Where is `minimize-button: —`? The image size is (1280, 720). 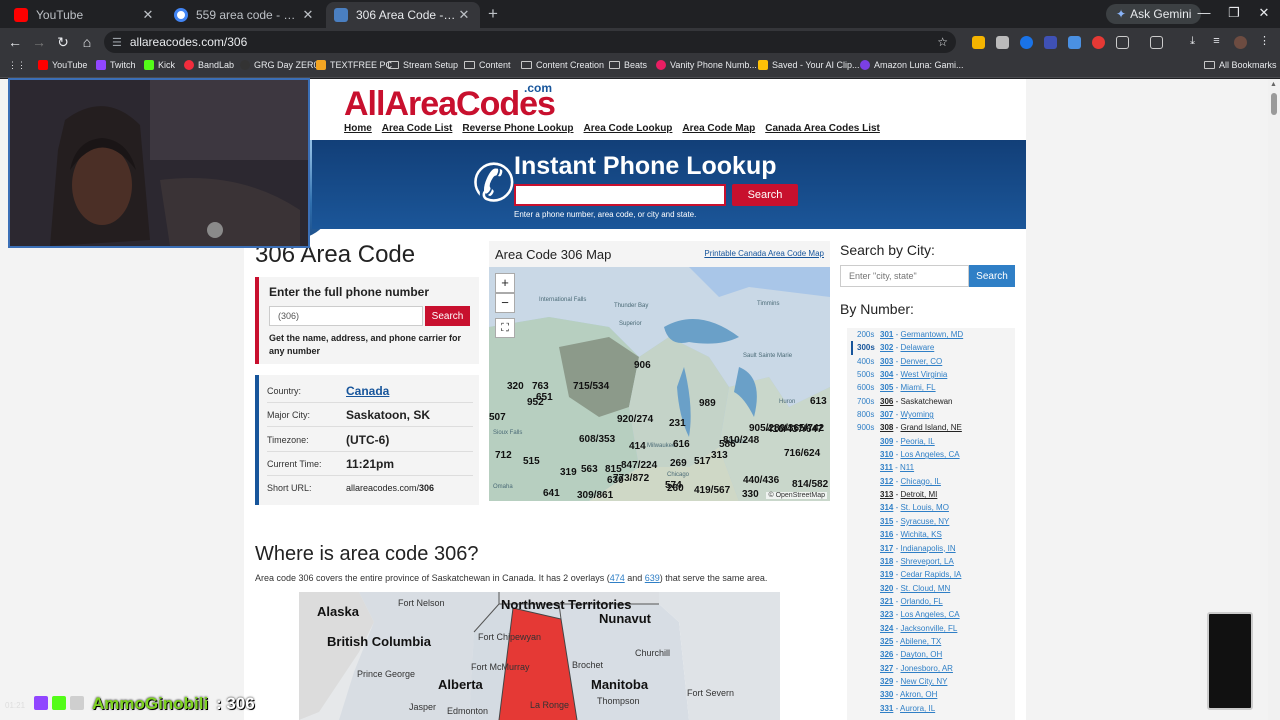
minimize-button: — is located at coordinates (1204, 12).